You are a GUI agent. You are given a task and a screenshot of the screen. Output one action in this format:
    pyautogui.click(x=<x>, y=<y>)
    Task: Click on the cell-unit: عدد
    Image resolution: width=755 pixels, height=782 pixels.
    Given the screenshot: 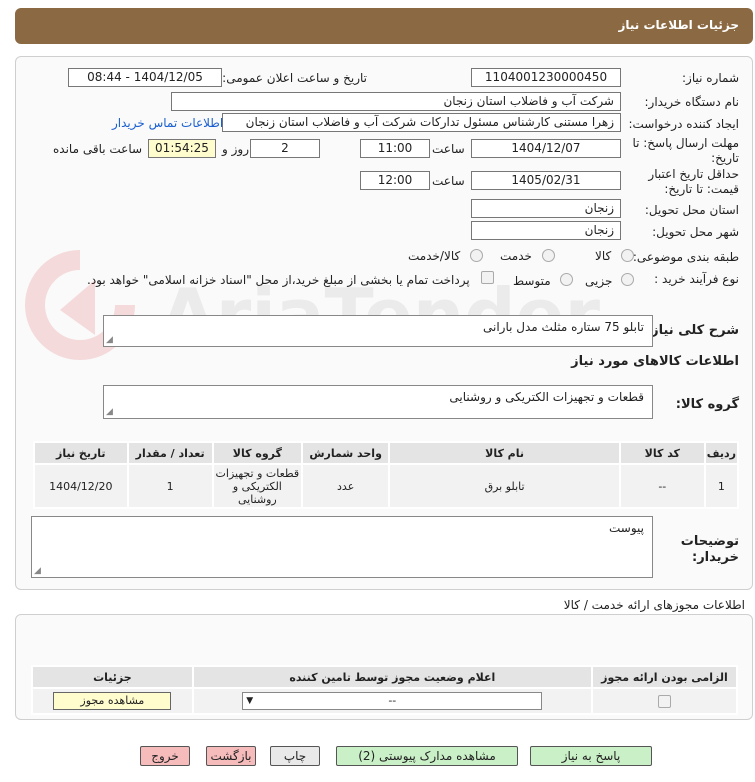 What is the action you would take?
    pyautogui.click(x=345, y=486)
    